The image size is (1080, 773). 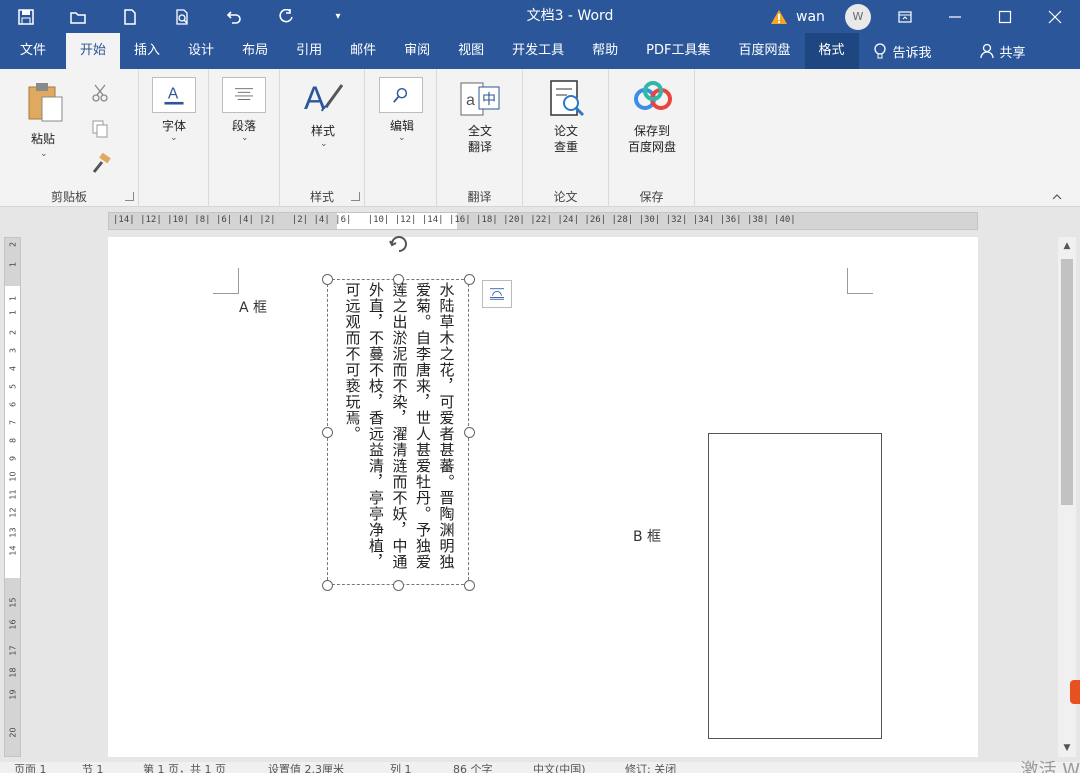 I want to click on close-icon, so click(x=1055, y=16).